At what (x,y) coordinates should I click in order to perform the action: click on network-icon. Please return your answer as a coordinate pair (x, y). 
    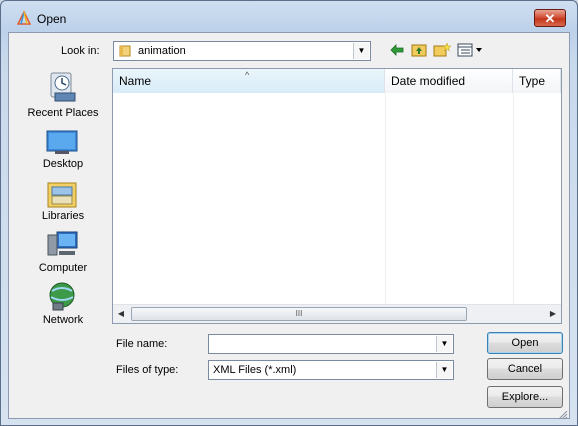
    Looking at the image, I should click on (62, 296).